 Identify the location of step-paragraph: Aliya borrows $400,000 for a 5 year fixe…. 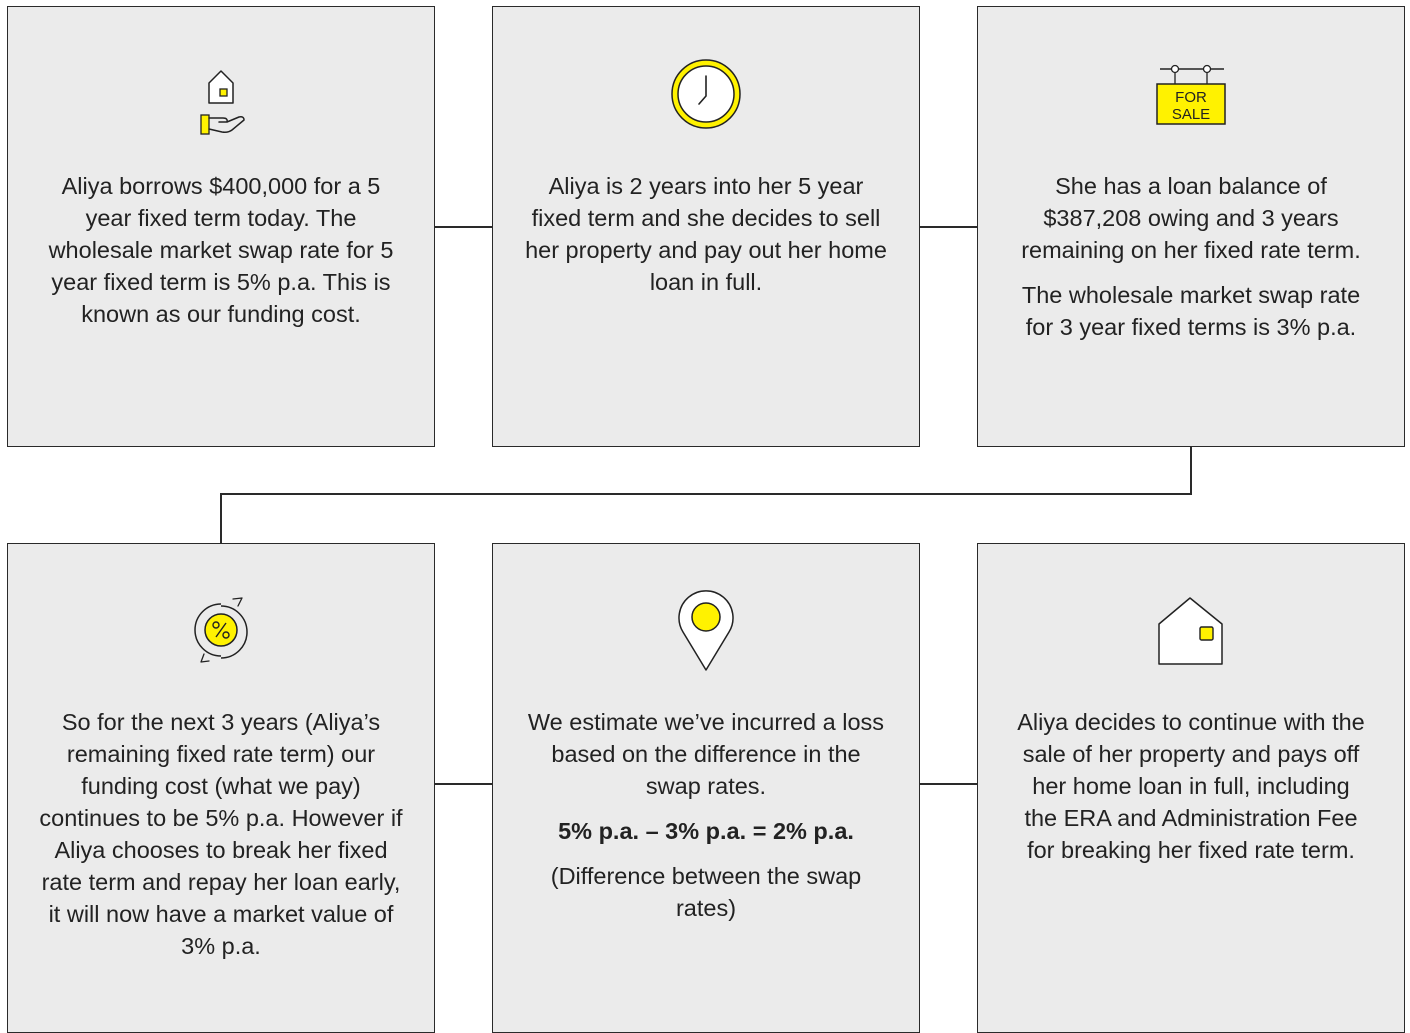
(221, 250).